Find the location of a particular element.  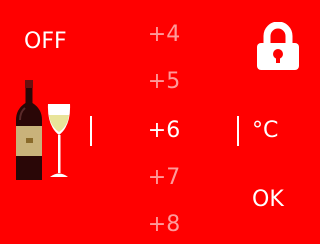

right-divider is located at coordinates (238, 131).